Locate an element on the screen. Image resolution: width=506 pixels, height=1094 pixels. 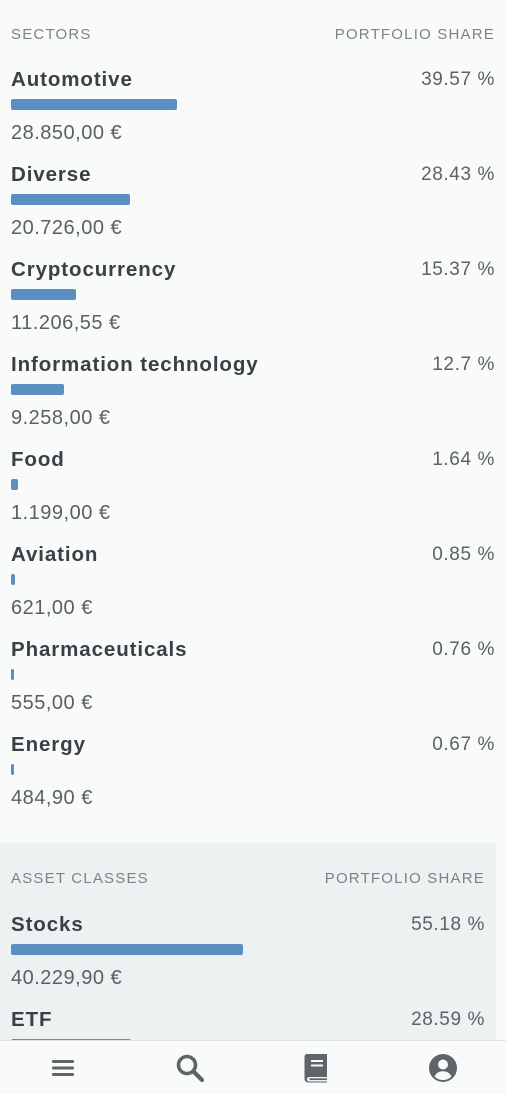
bottom-navigation is located at coordinates (253, 1067).